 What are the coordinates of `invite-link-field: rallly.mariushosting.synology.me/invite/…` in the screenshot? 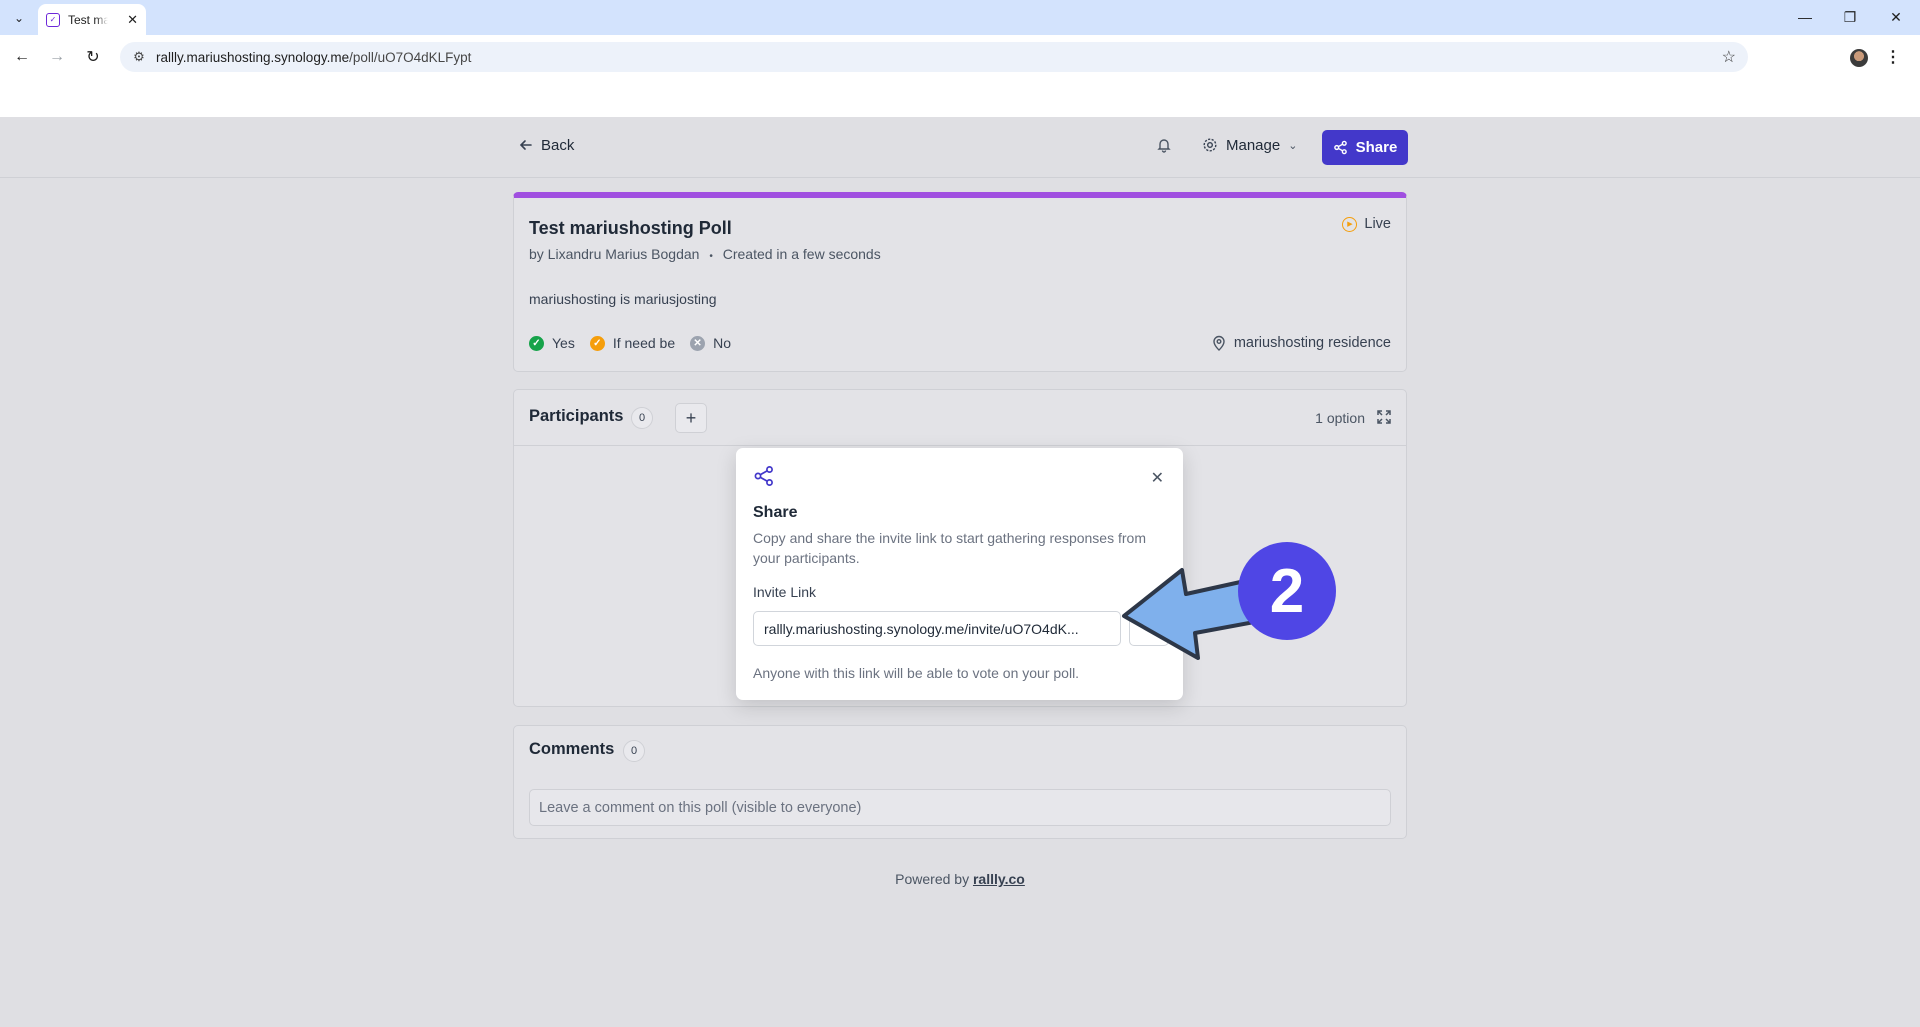 It's located at (937, 628).